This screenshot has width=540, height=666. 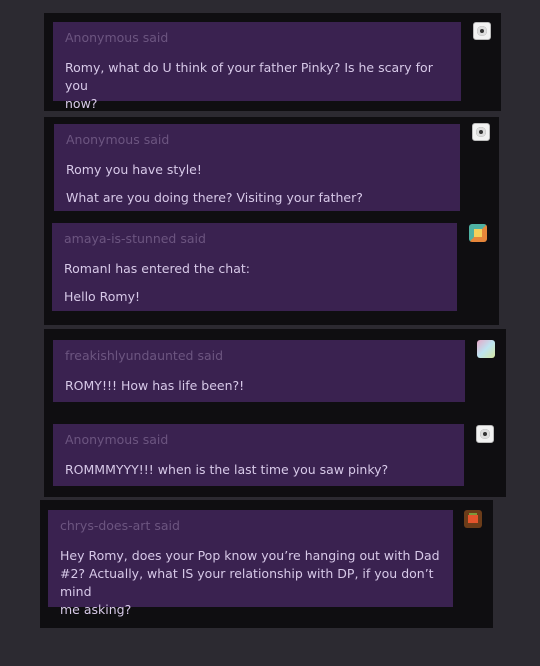 I want to click on sender-name: freakishlyundaunted, so click(x=129, y=355).